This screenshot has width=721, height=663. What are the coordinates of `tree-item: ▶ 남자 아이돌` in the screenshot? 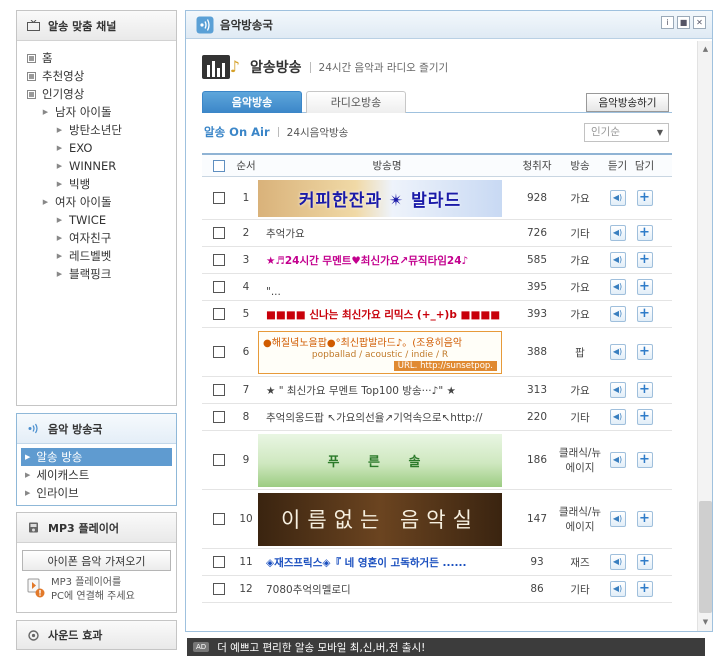 It's located at (101, 112).